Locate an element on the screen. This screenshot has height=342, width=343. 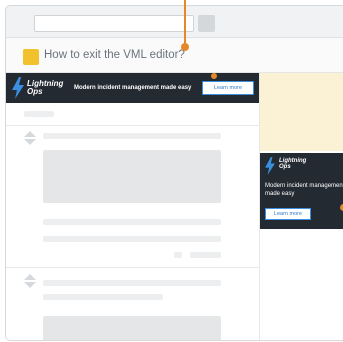
sidebar-ad-tagline: Modern incident management made easy is located at coordinates (304, 190).